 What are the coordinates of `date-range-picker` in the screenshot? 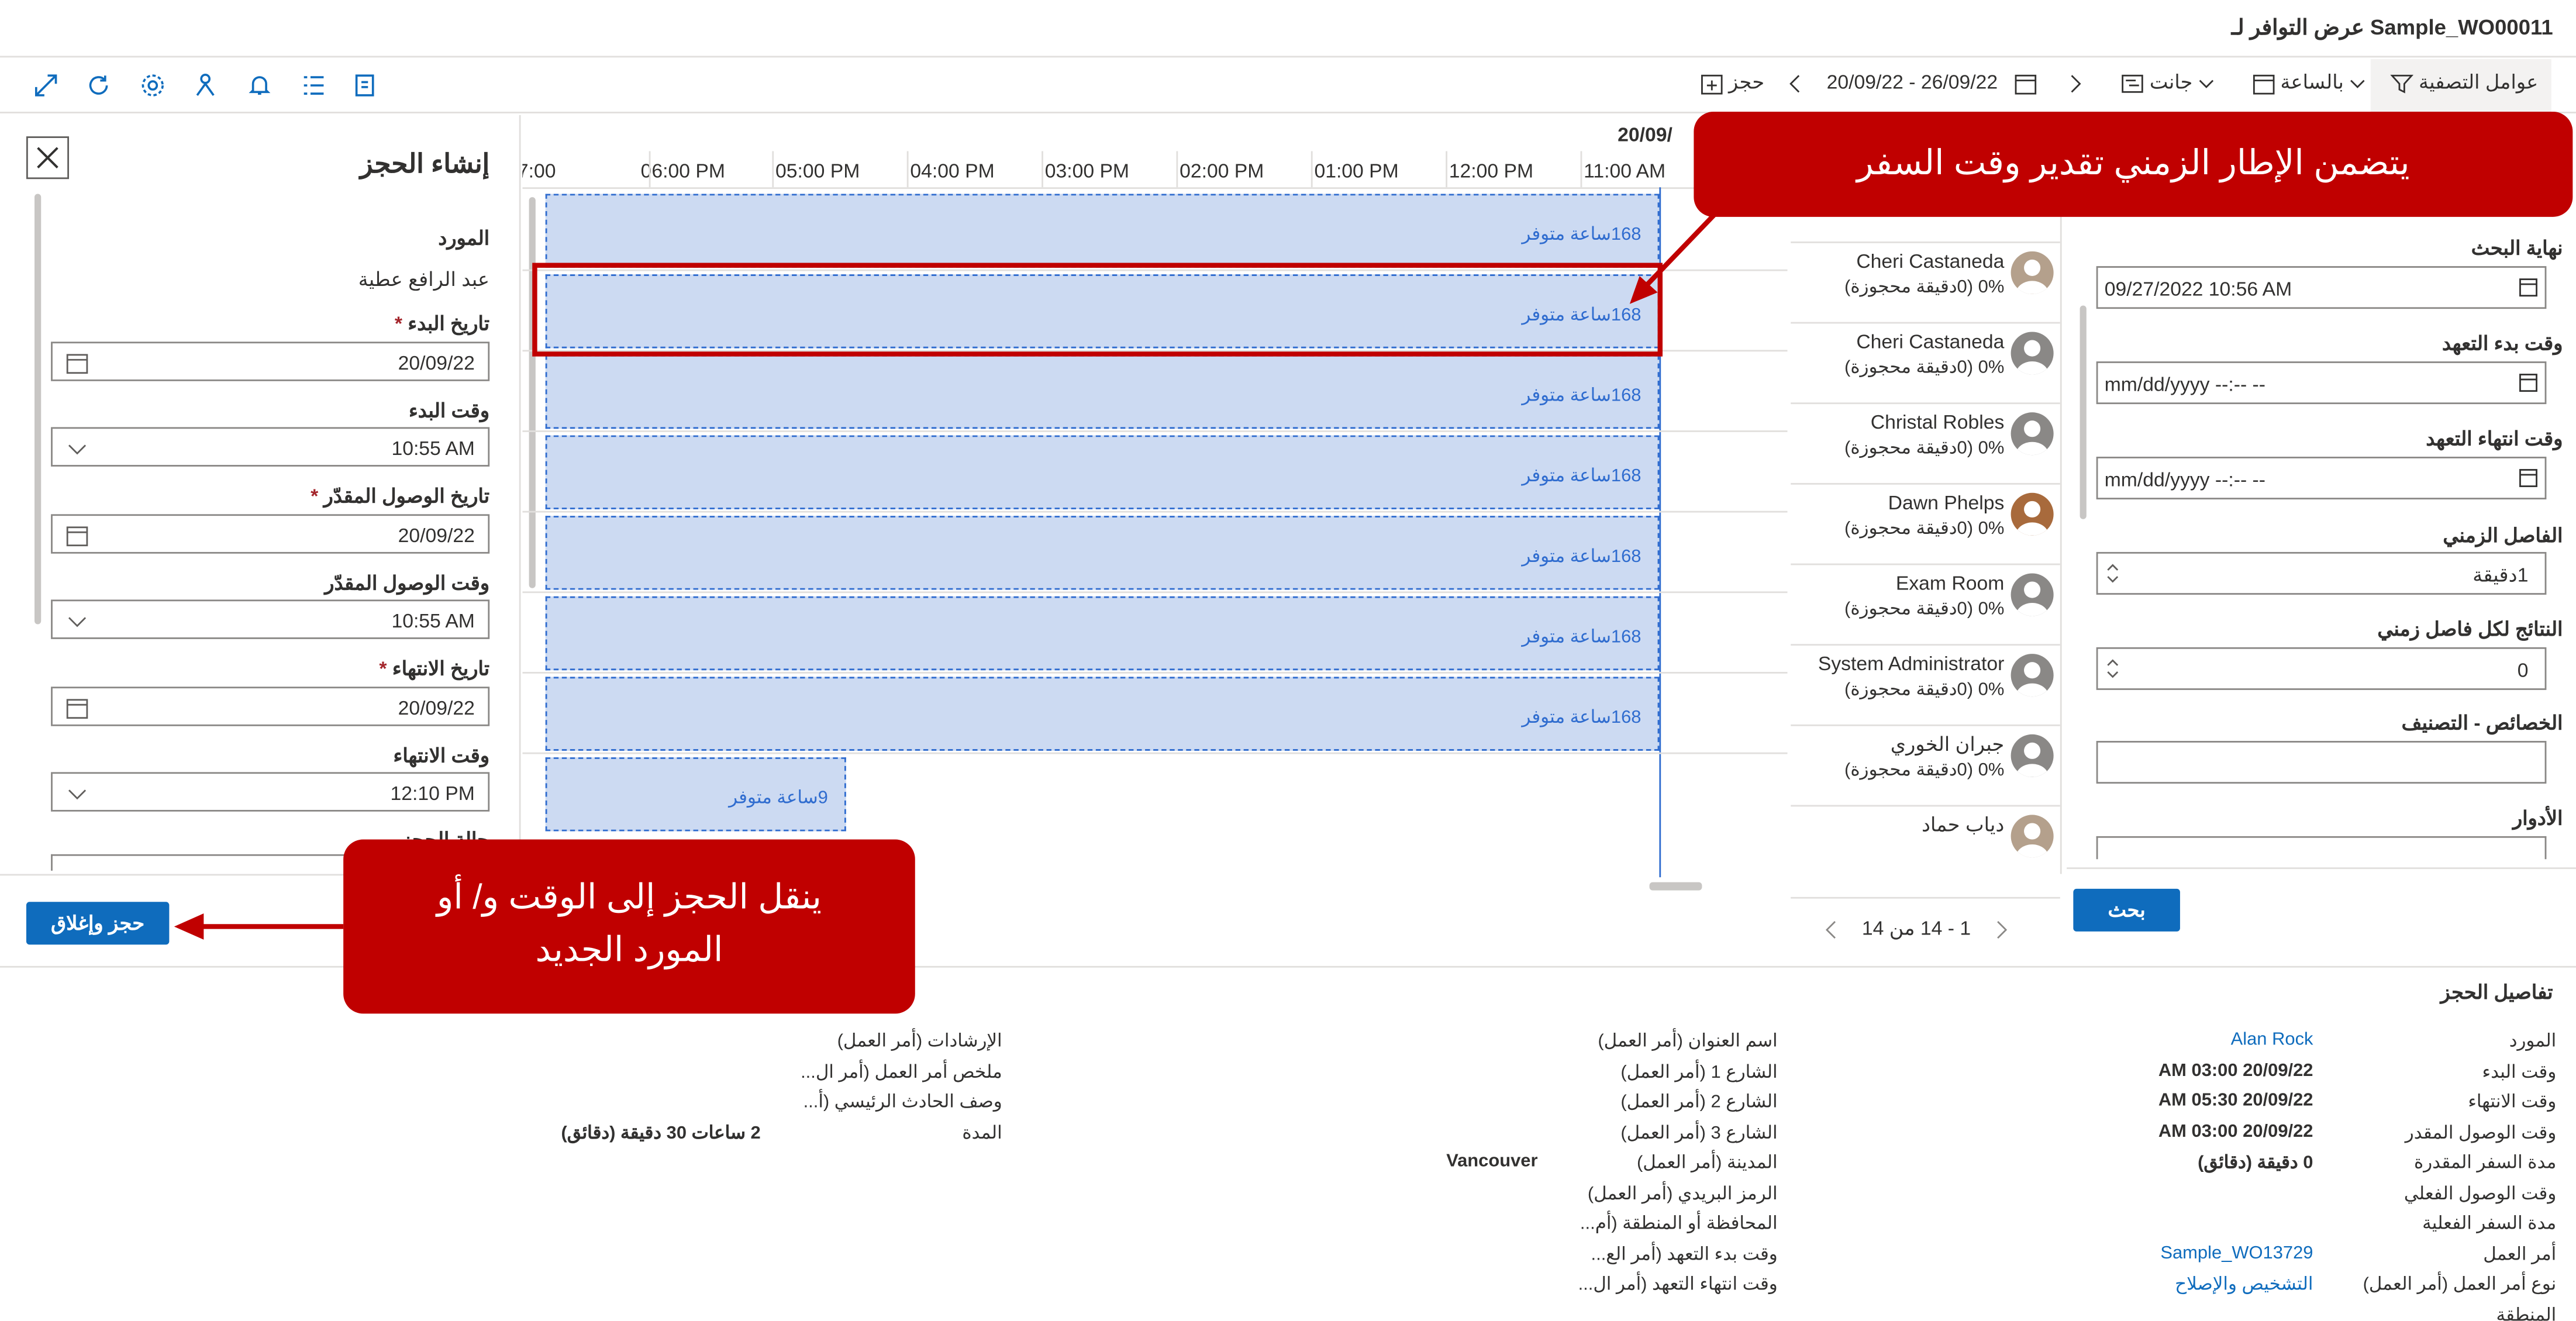 It's located at (2026, 83).